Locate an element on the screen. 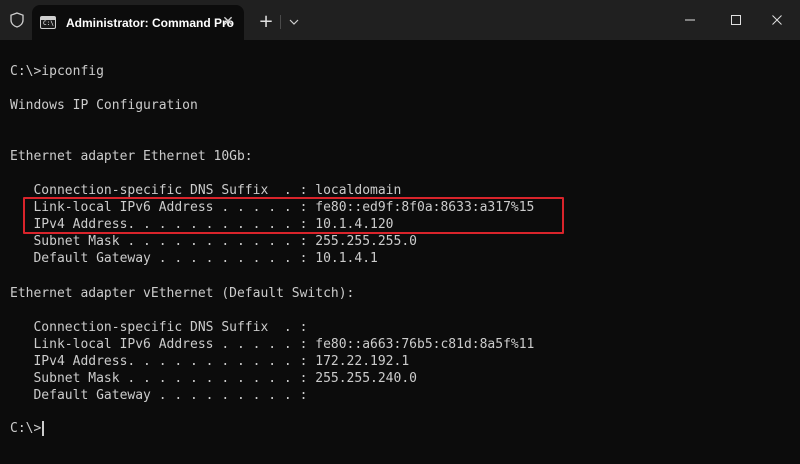  tab-title: Administrator: Command Pro is located at coordinates (150, 22).